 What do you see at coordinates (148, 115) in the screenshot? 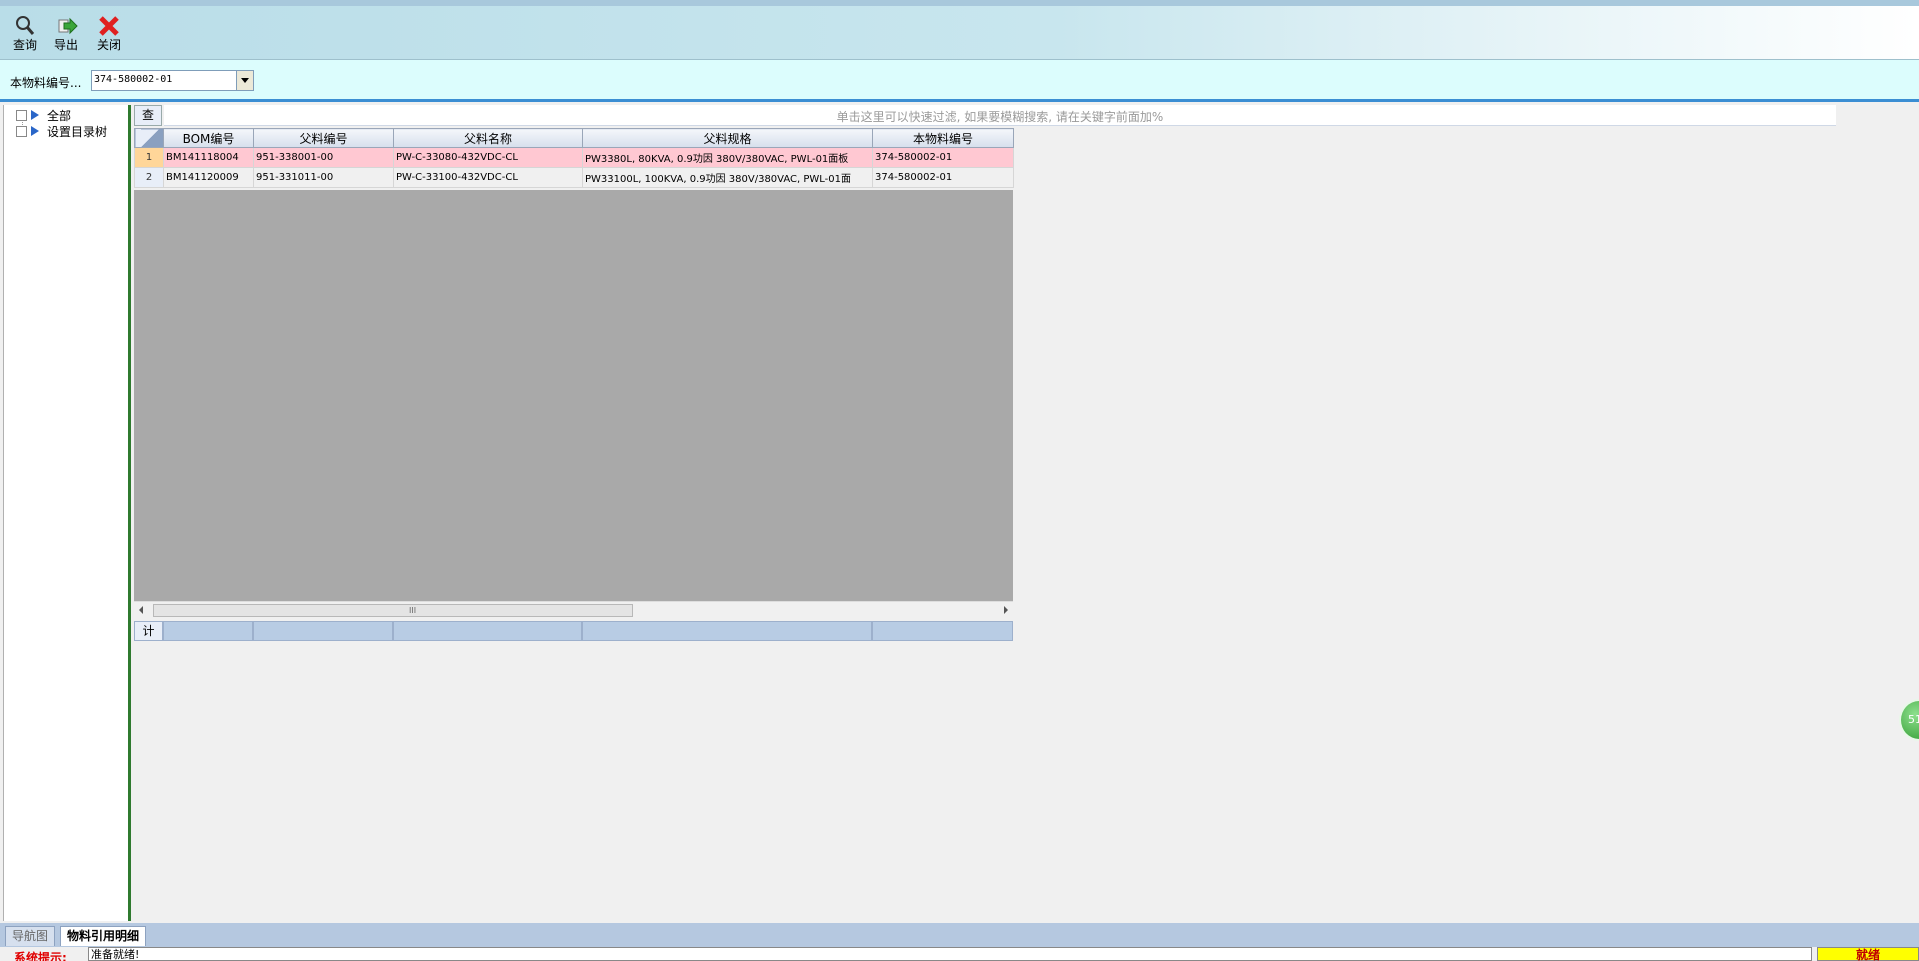
I see `grid-query-button: 查` at bounding box center [148, 115].